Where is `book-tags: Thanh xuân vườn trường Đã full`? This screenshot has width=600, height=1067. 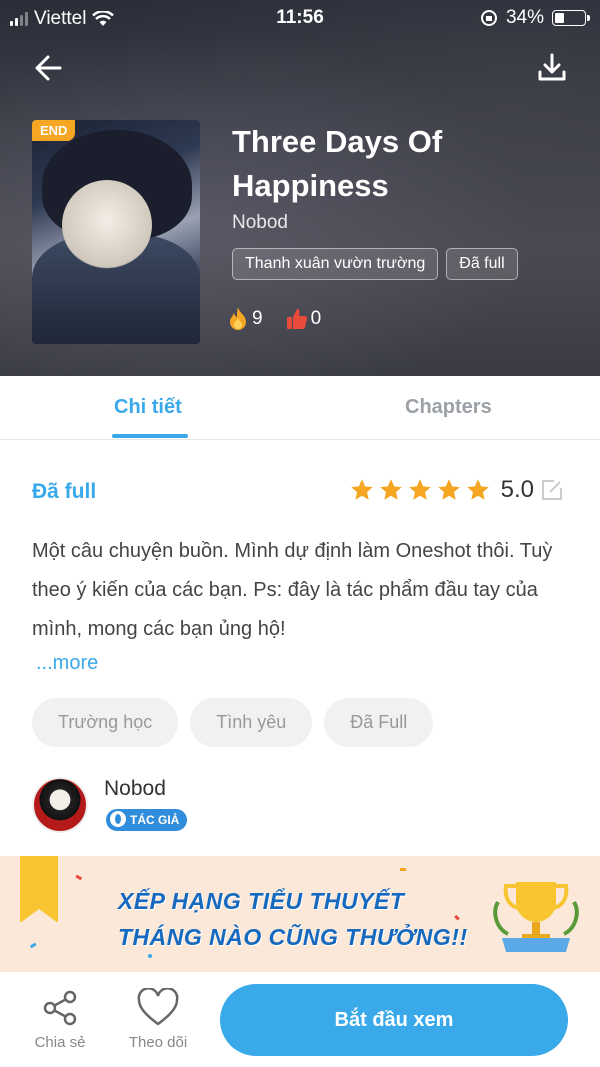
book-tags: Thanh xuân vườn trường Đã full is located at coordinates (375, 264).